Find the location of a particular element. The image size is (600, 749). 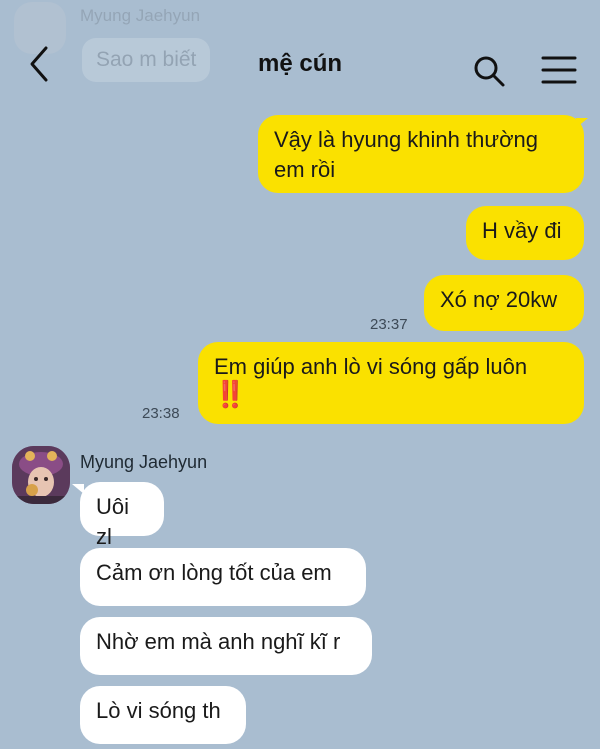

search-icon is located at coordinates (489, 71).